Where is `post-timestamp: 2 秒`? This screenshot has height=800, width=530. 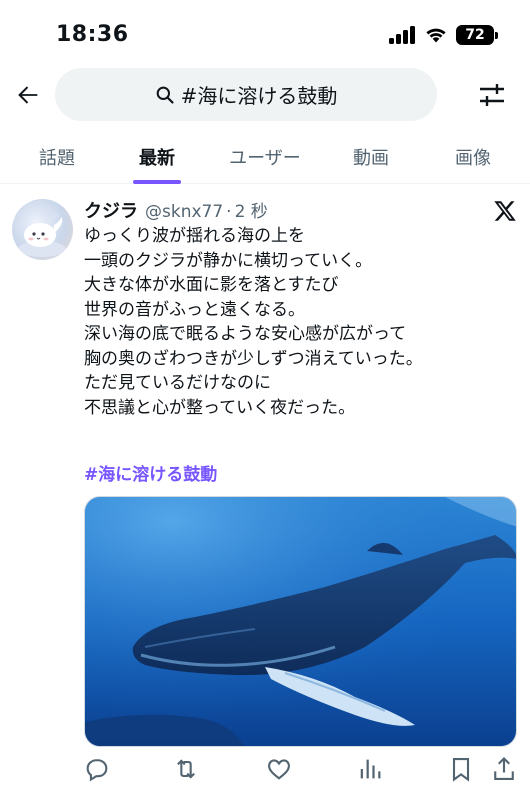
post-timestamp: 2 秒 is located at coordinates (251, 209).